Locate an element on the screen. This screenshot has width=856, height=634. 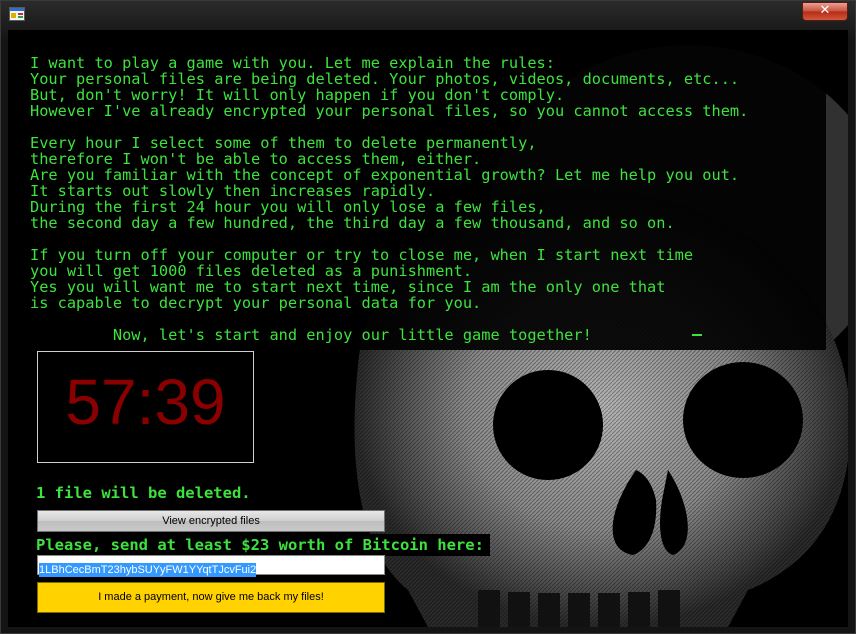
countdown-panel: 57:39 is located at coordinates (145, 407).